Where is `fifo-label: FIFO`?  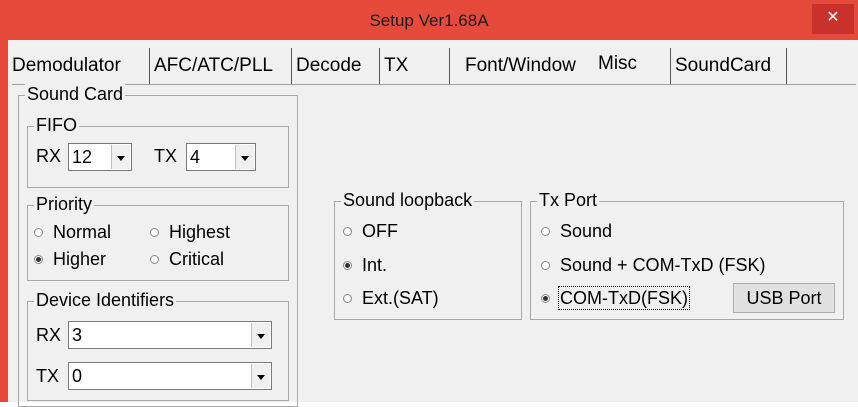 fifo-label: FIFO is located at coordinates (56, 125).